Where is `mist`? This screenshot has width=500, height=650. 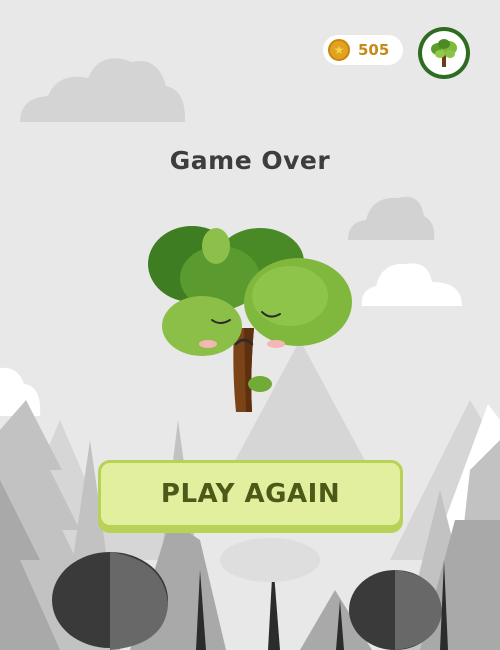 mist is located at coordinates (270, 560).